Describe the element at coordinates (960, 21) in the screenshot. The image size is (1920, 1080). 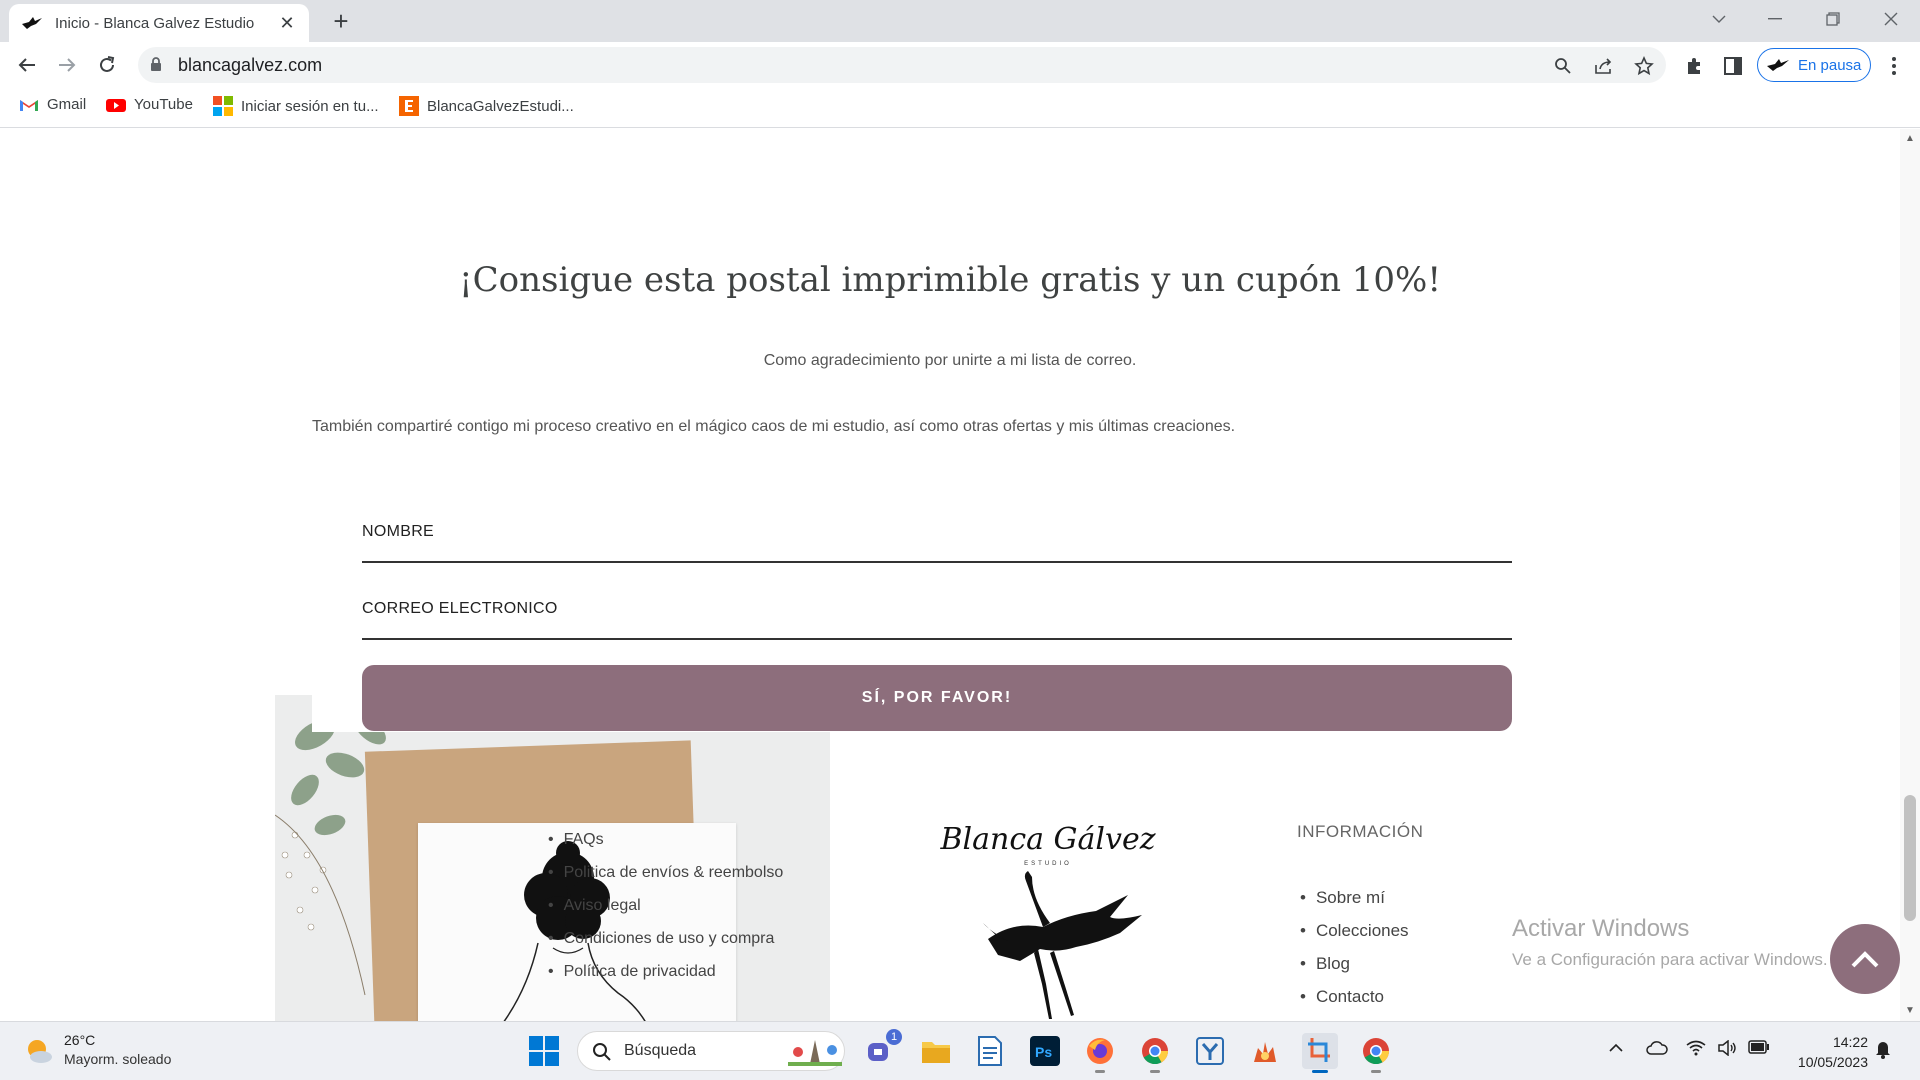
I see `tab-bar: Inicio - Blanca Galvez Estudio ✕ +` at that location.